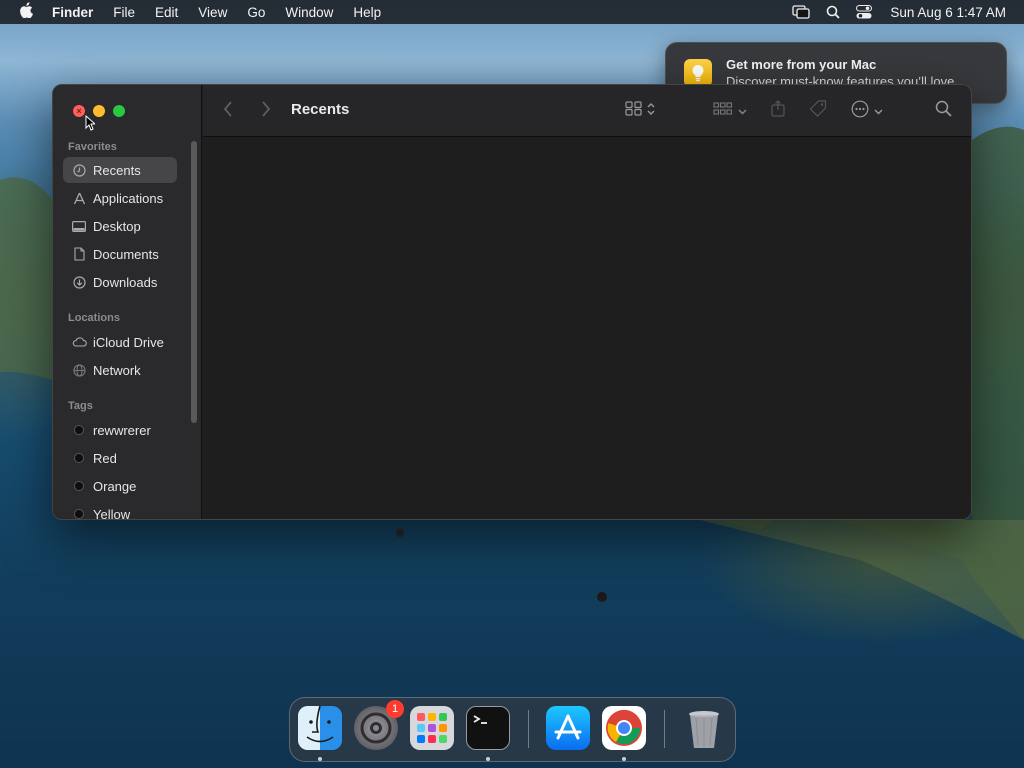  Describe the element at coordinates (79, 170) in the screenshot. I see `clock-icon` at that location.